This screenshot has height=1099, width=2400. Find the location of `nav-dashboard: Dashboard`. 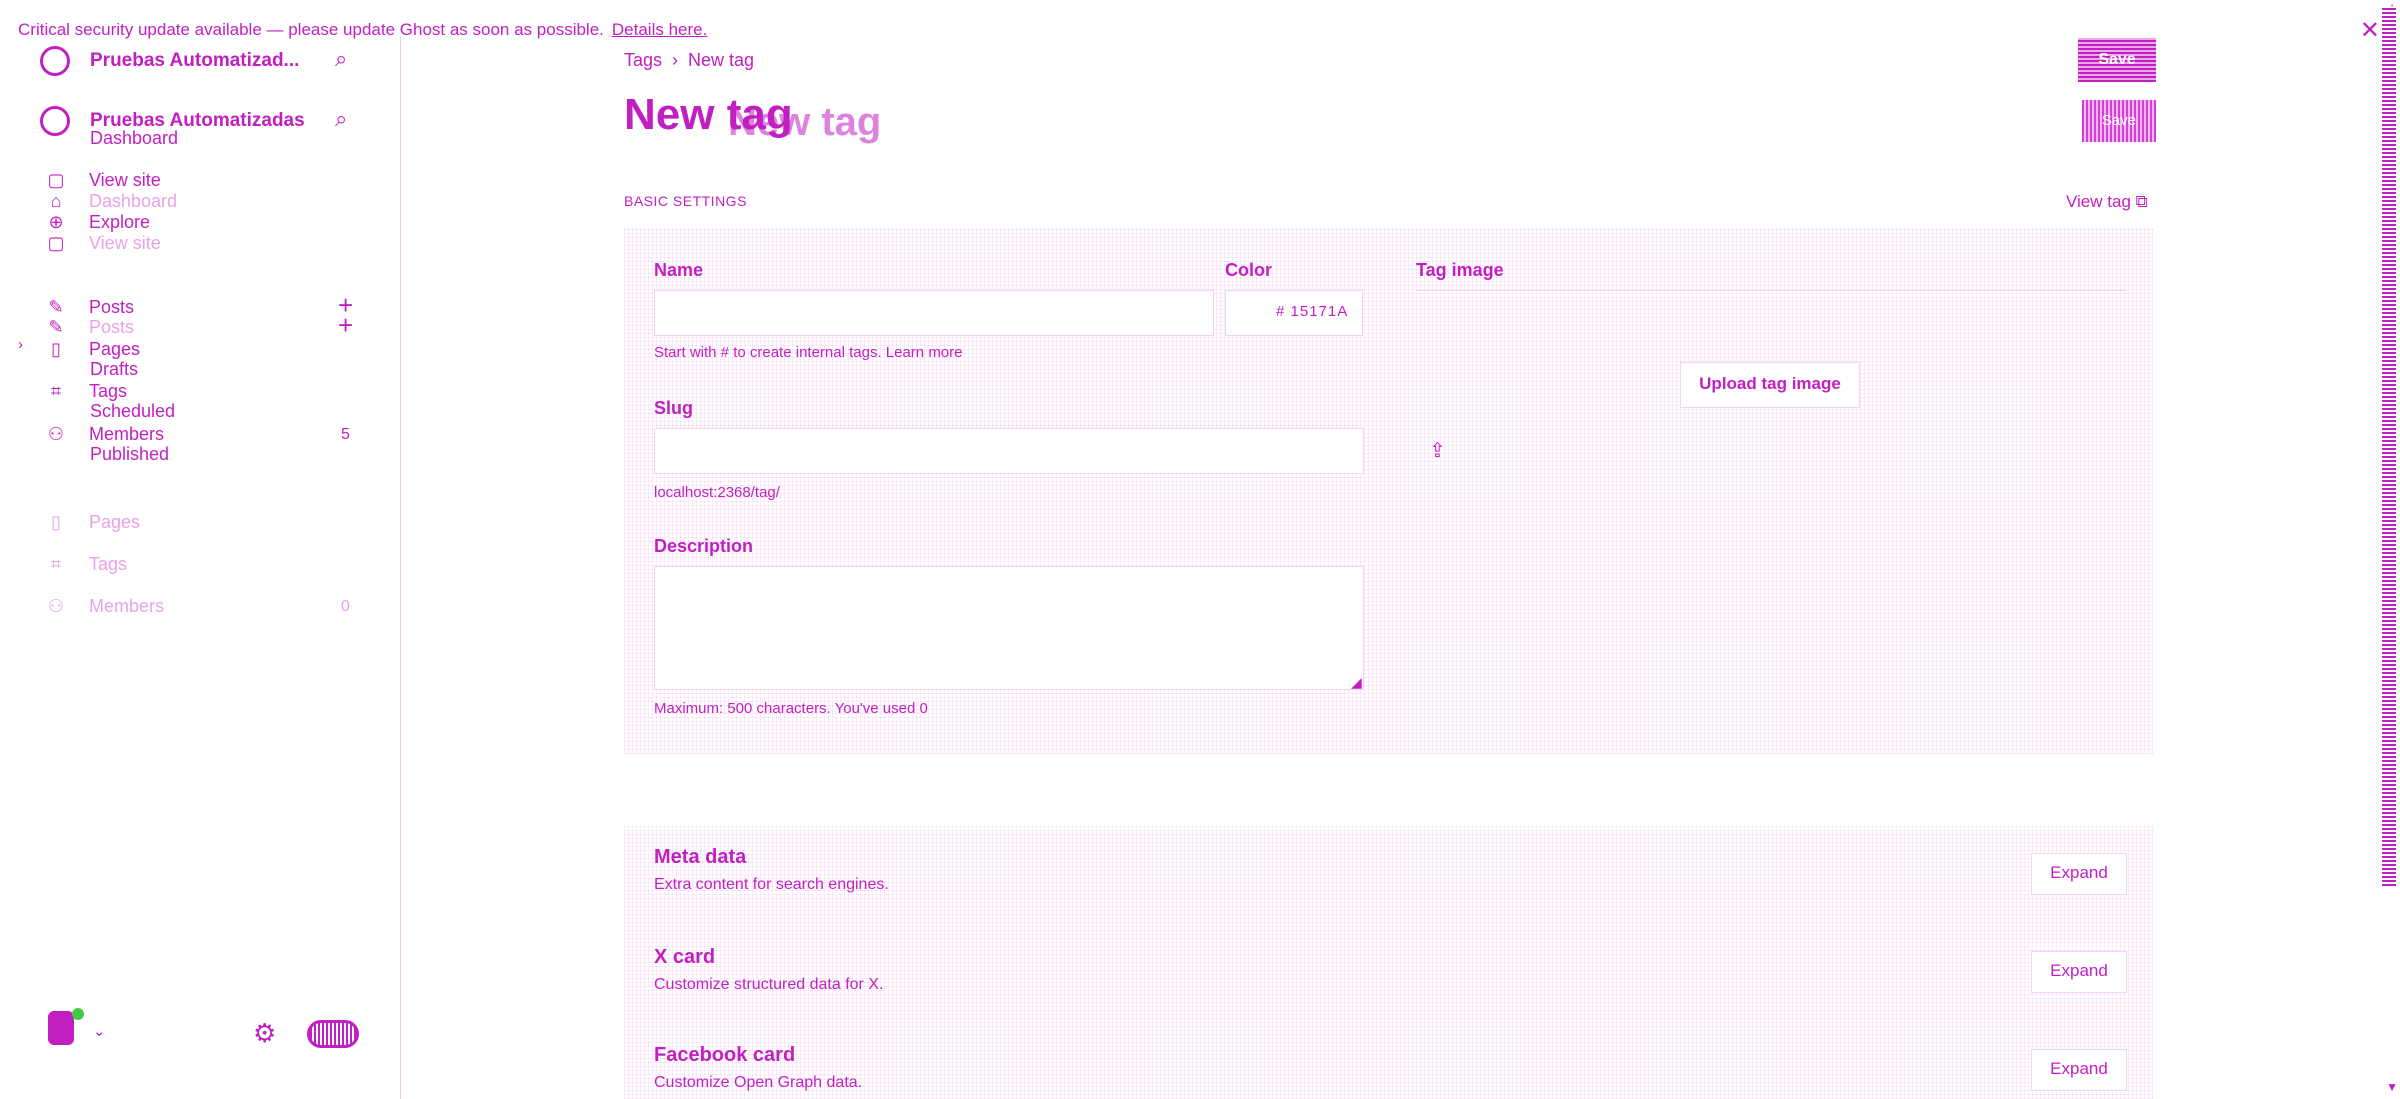

nav-dashboard: Dashboard is located at coordinates (134, 138).